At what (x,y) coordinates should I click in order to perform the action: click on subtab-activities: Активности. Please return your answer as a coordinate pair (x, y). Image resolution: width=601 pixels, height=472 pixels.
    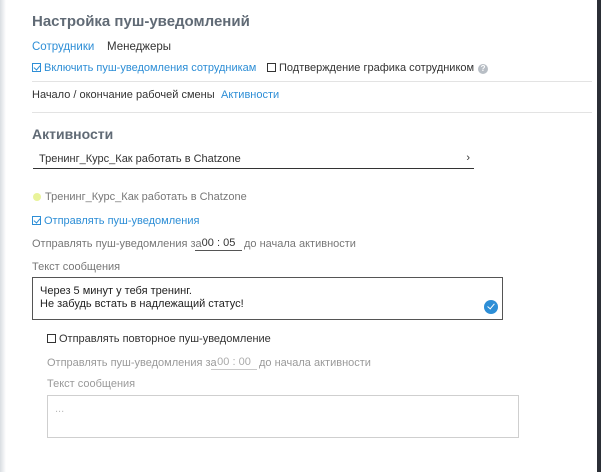
    Looking at the image, I should click on (250, 95).